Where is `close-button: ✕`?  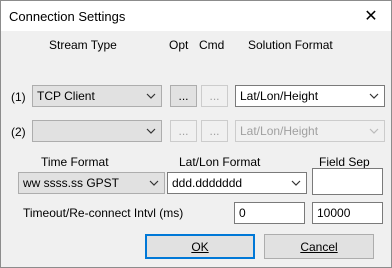
close-button: ✕ is located at coordinates (371, 16).